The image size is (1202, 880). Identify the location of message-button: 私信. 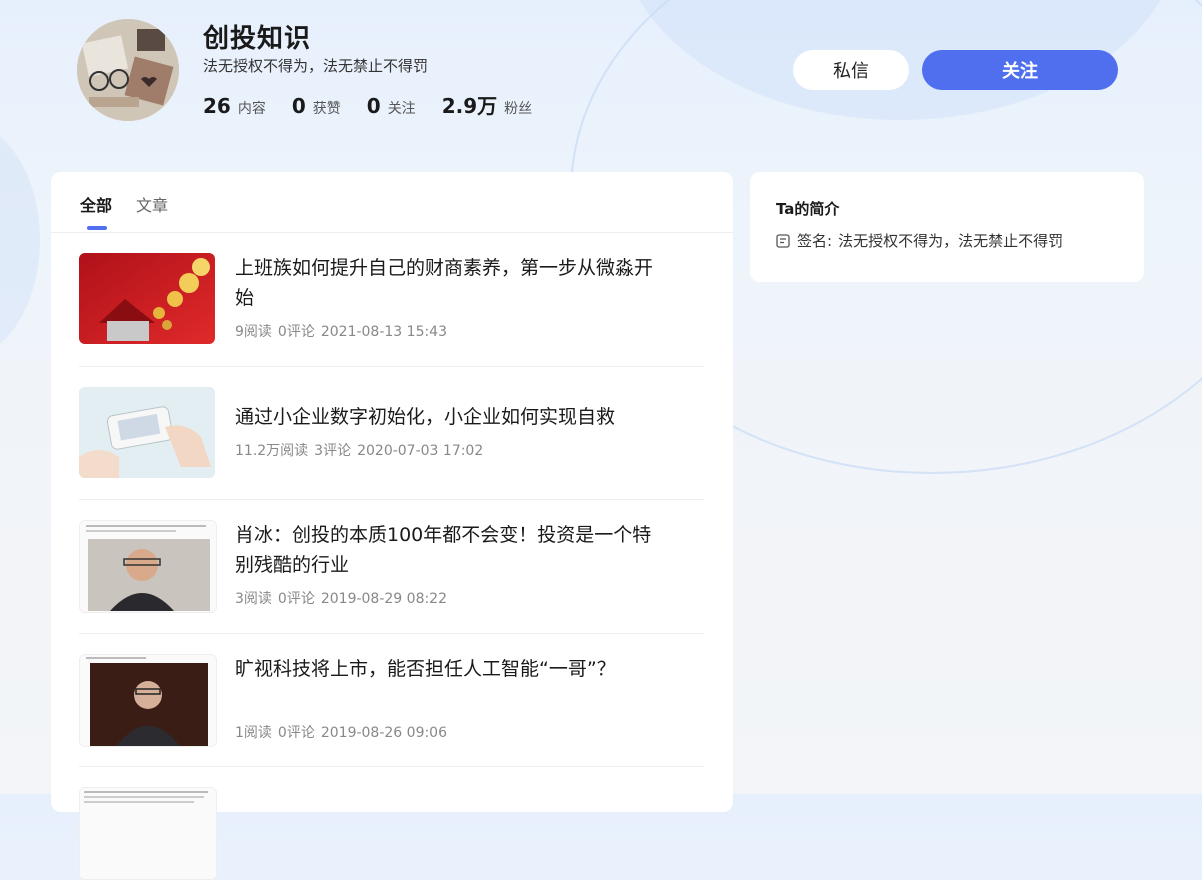
(851, 70).